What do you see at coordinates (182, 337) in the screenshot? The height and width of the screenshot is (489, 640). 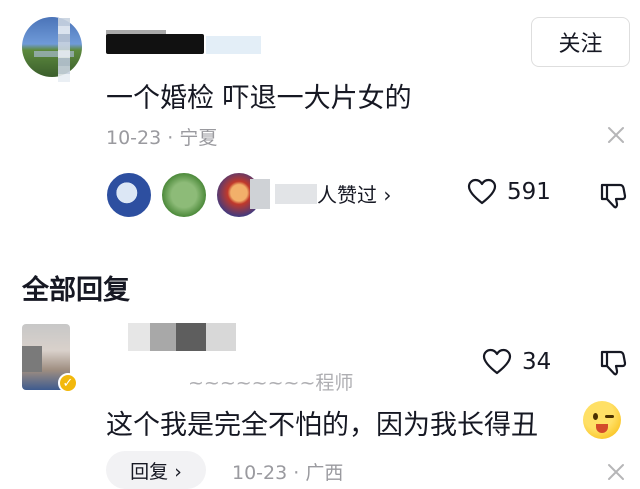 I see `reply-username-blurred` at bounding box center [182, 337].